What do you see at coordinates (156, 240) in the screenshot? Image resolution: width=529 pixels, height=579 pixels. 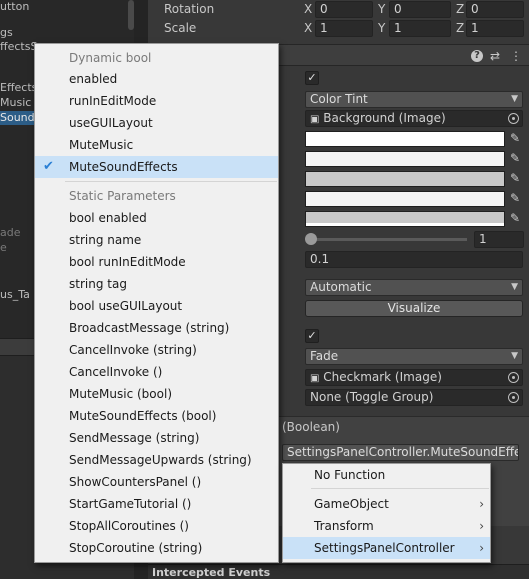 I see `menu-item: string name` at bounding box center [156, 240].